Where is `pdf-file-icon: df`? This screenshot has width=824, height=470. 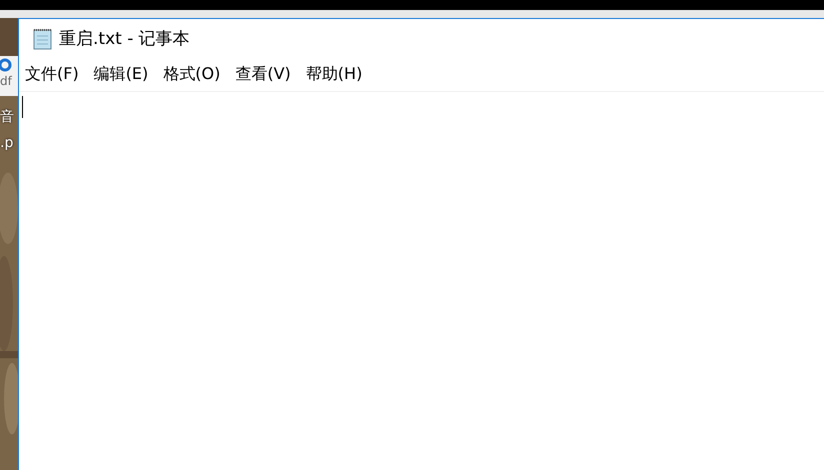
pdf-file-icon: df is located at coordinates (9, 76).